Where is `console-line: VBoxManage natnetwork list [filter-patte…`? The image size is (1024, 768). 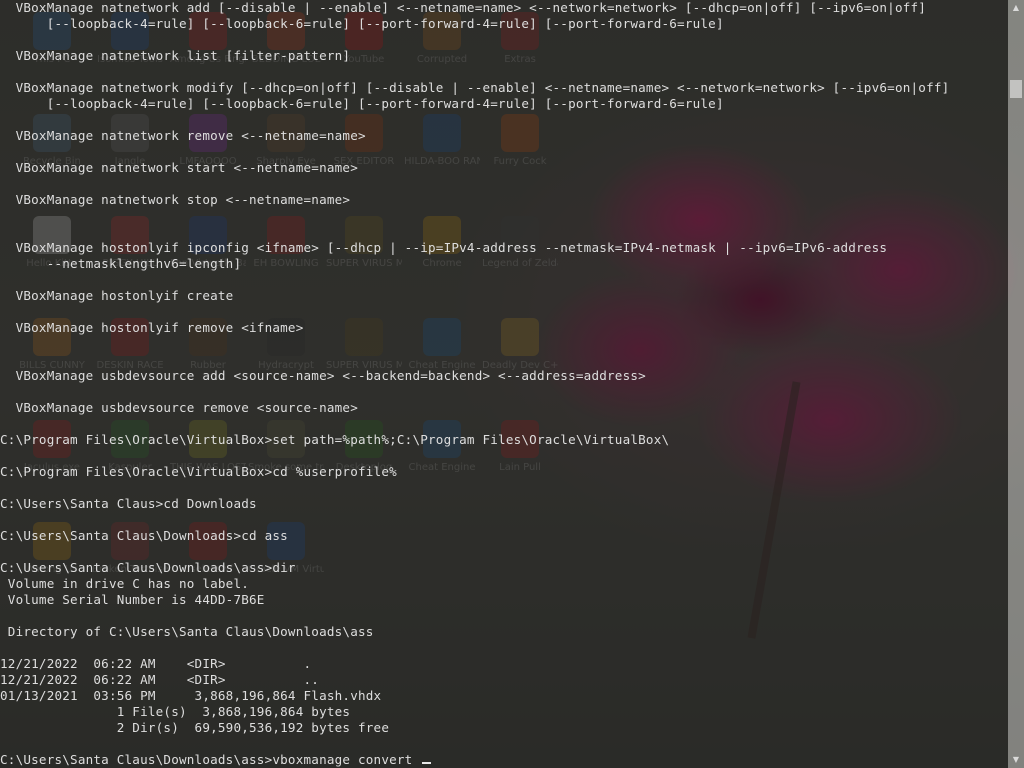
console-line: VBoxManage natnetwork list [filter-patte… is located at coordinates (175, 55).